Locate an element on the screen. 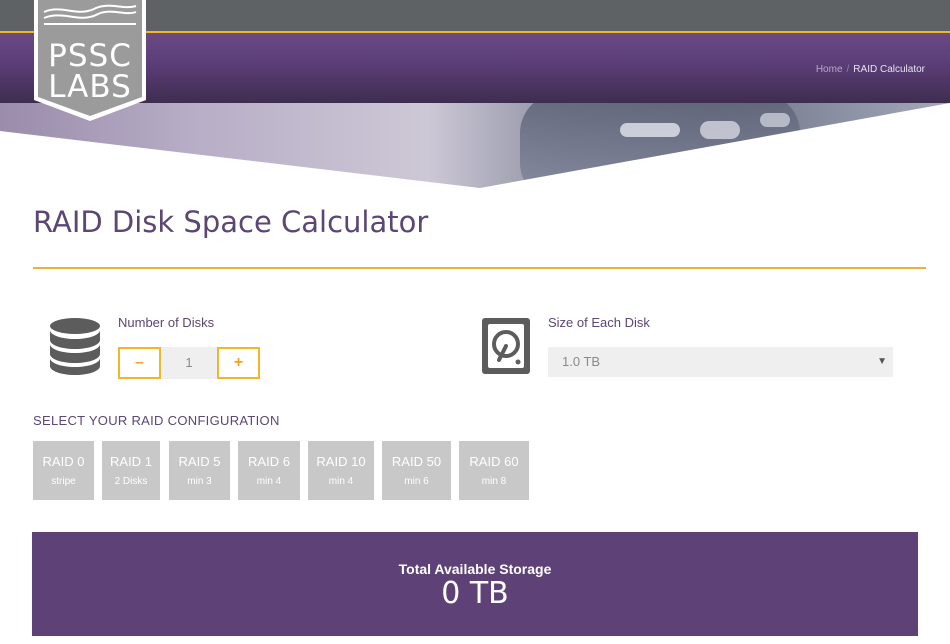 Image resolution: width=950 pixels, height=644 pixels. raid-option-sub: 2 Disks is located at coordinates (131, 481).